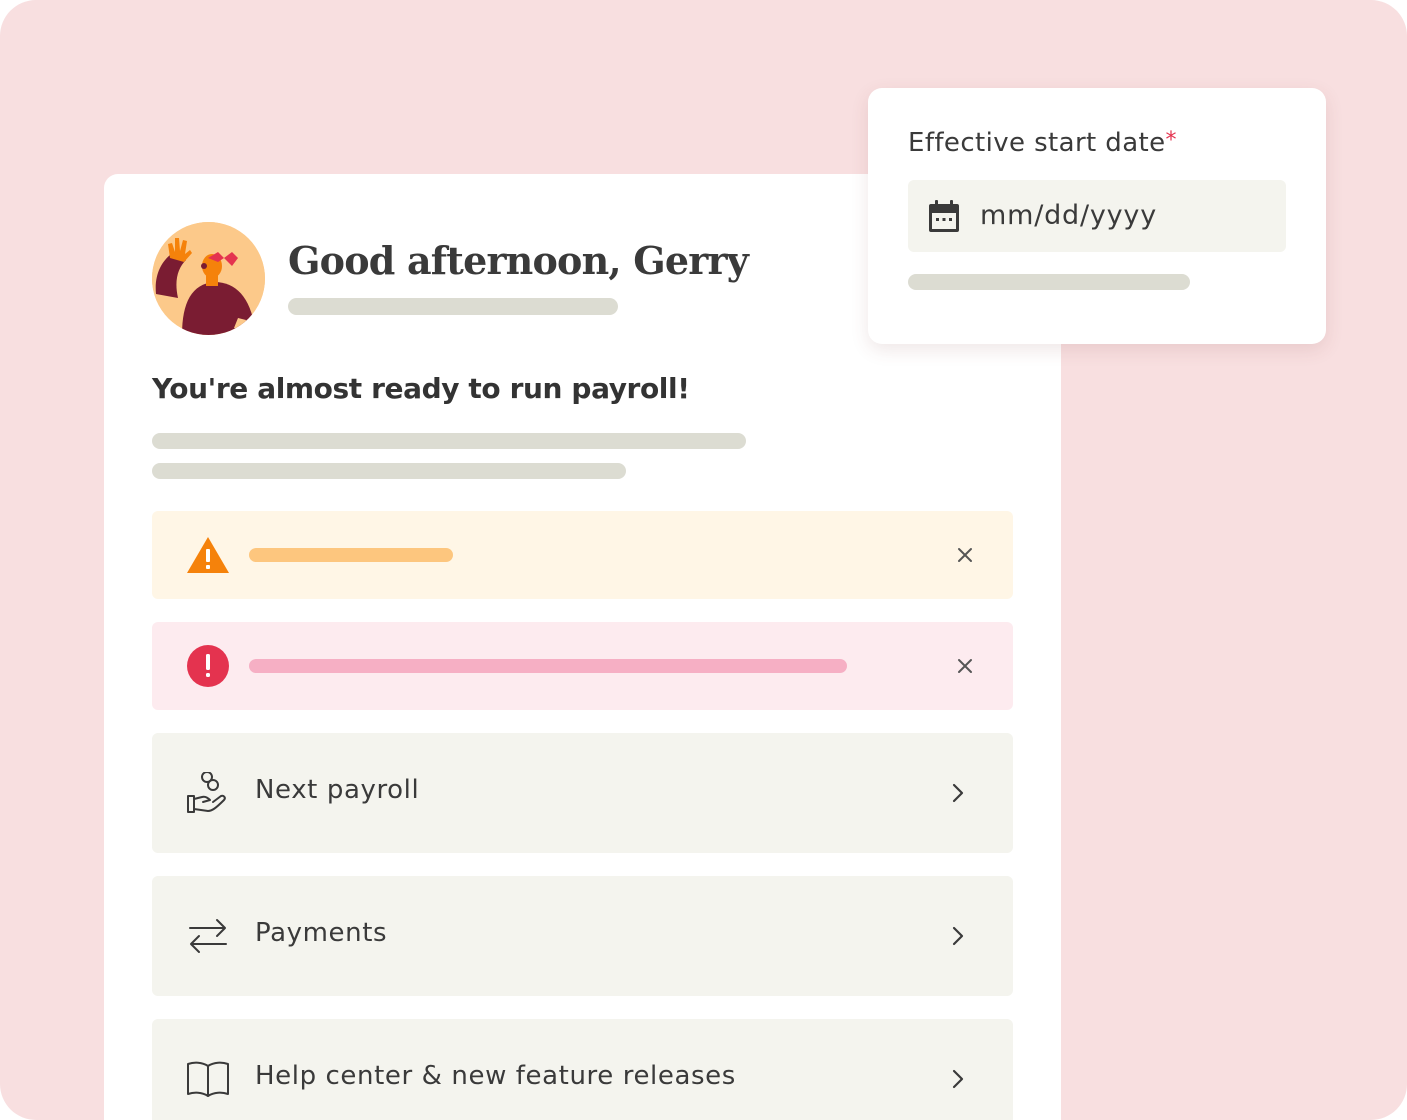  I want to click on transfer-arrows-icon, so click(208, 936).